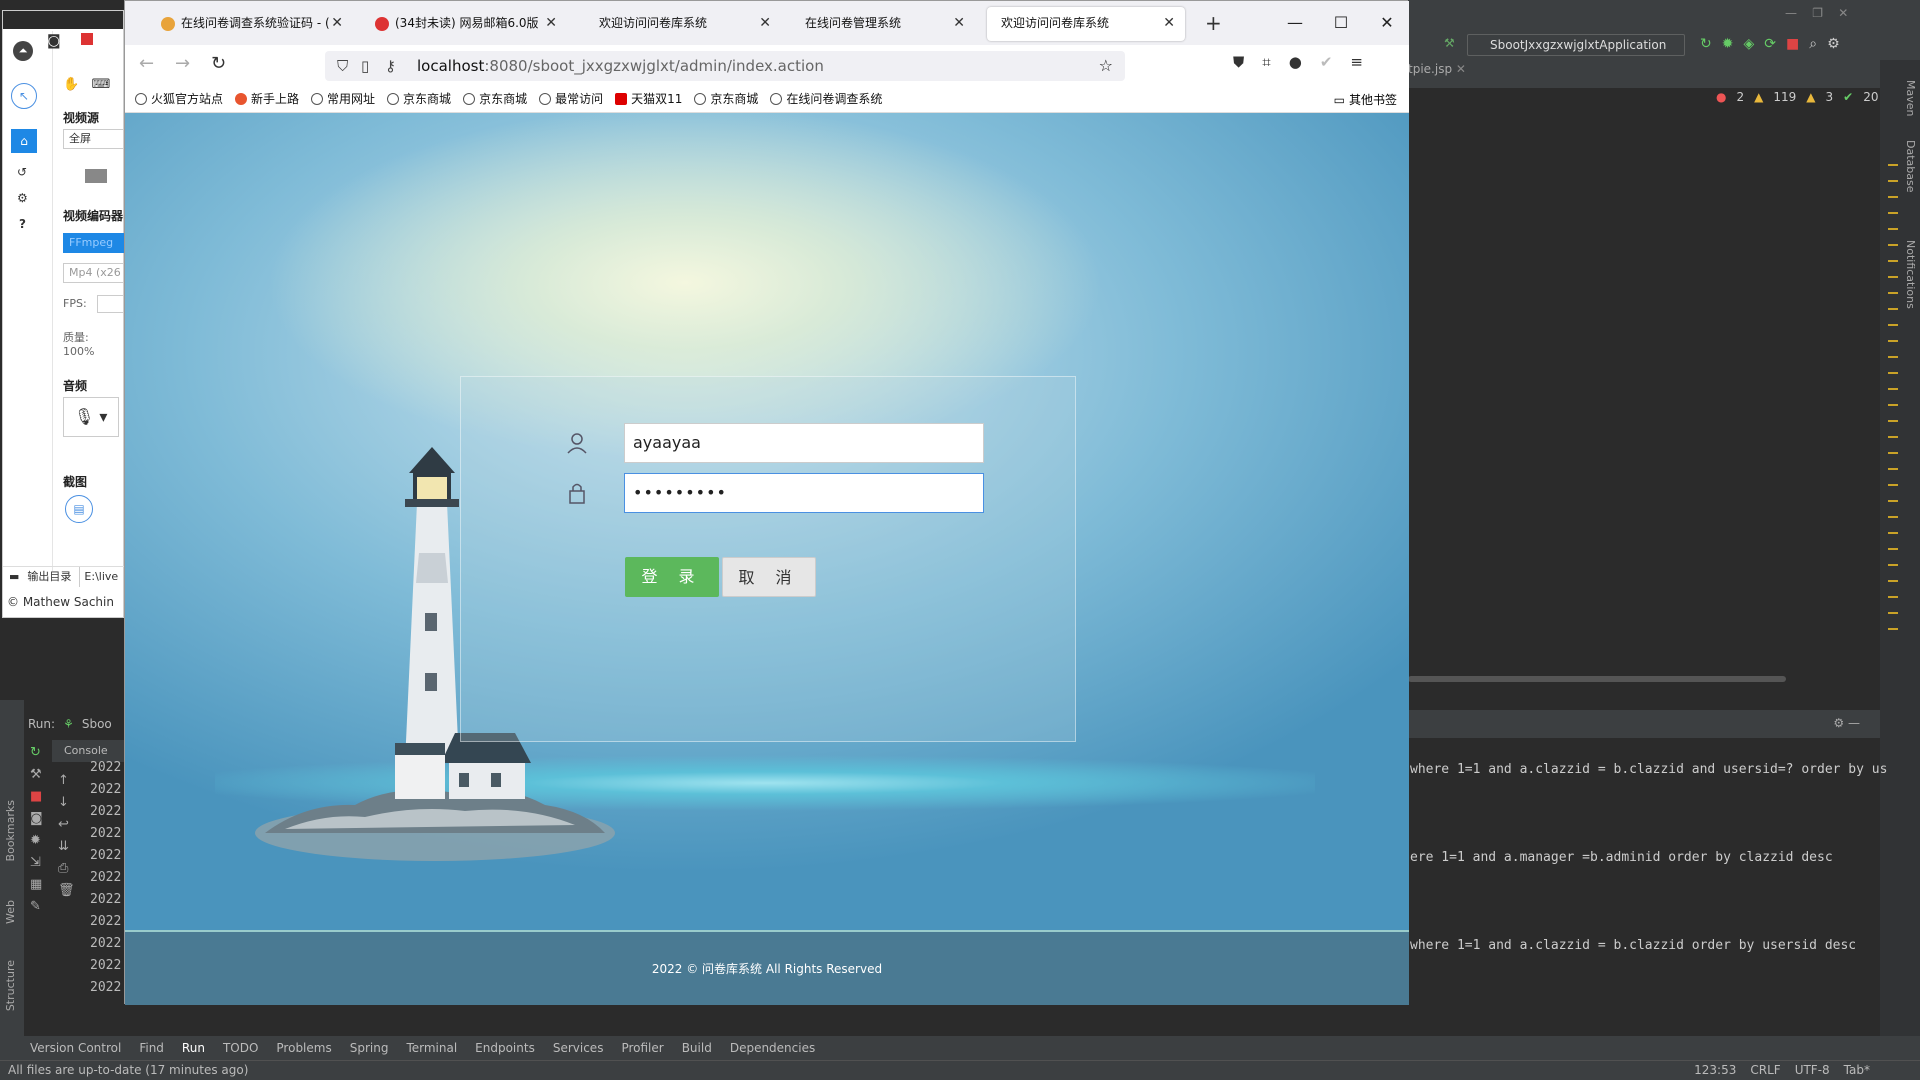  Describe the element at coordinates (1437, 69) in the screenshot. I see `editor-tab: tpie.jsp ✕` at that location.